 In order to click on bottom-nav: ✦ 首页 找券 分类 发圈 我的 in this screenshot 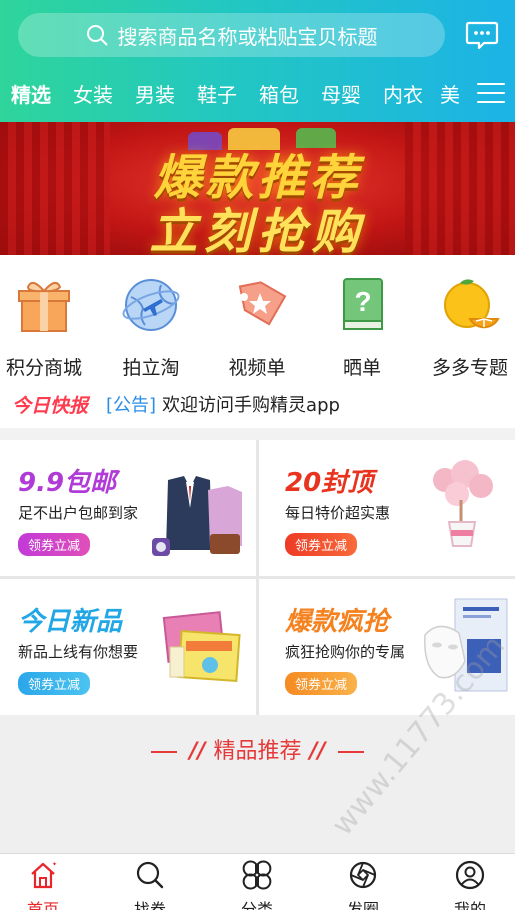, I will do `click(257, 881)`.